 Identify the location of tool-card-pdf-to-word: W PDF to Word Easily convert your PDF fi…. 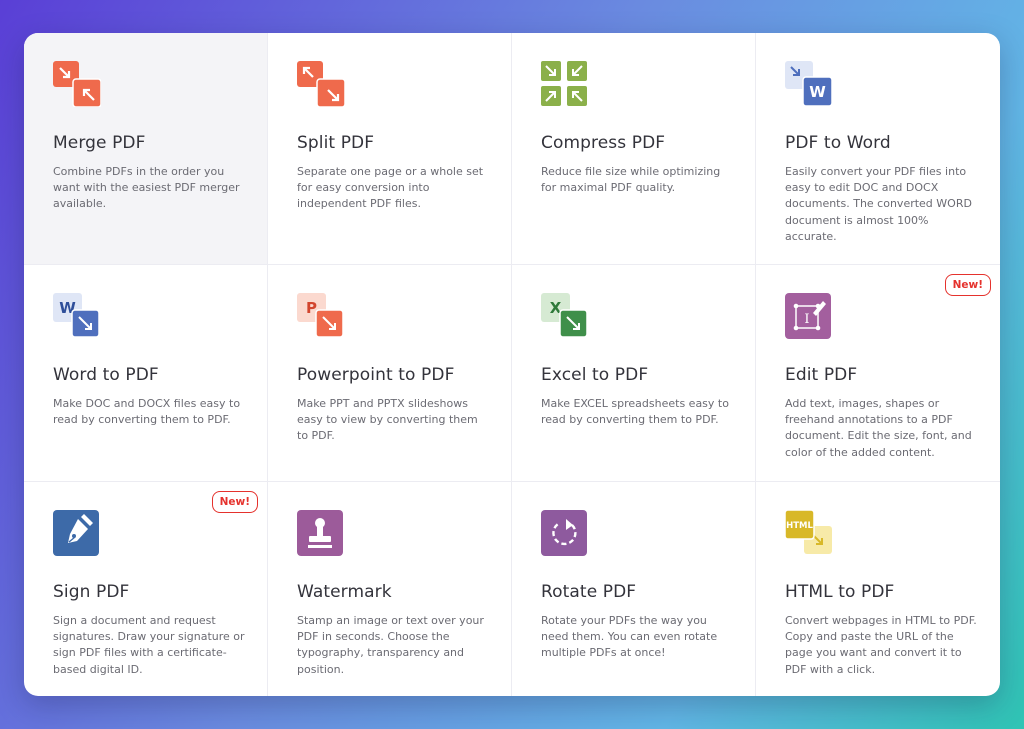
(878, 149).